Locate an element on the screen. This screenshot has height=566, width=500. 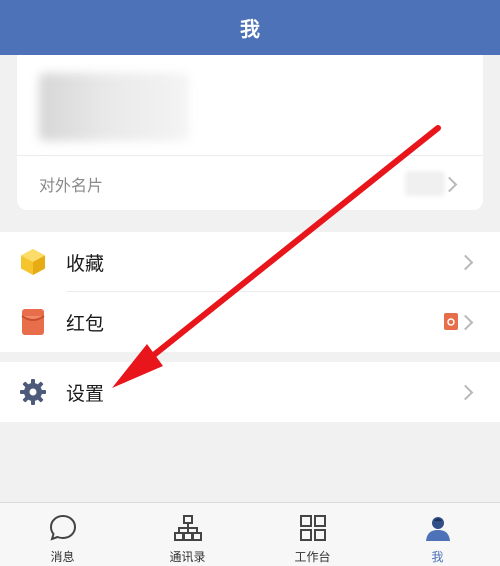
tab-workbench: 工作台 is located at coordinates (312, 534).